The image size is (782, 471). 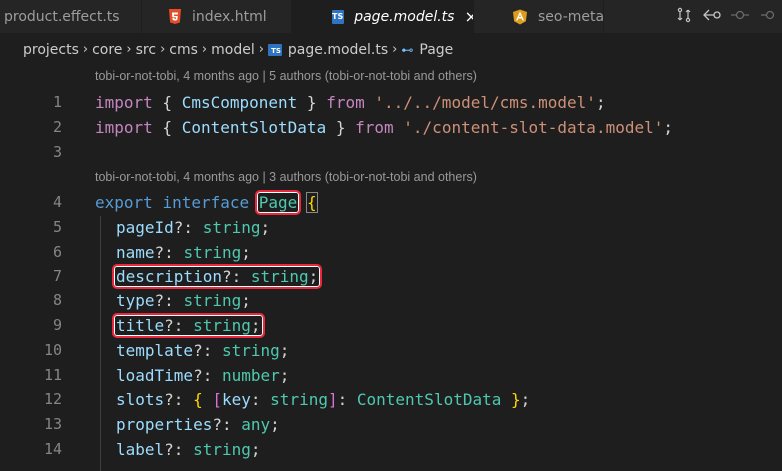 What do you see at coordinates (391, 202) in the screenshot?
I see `code-line: 4 export interface Page {` at bounding box center [391, 202].